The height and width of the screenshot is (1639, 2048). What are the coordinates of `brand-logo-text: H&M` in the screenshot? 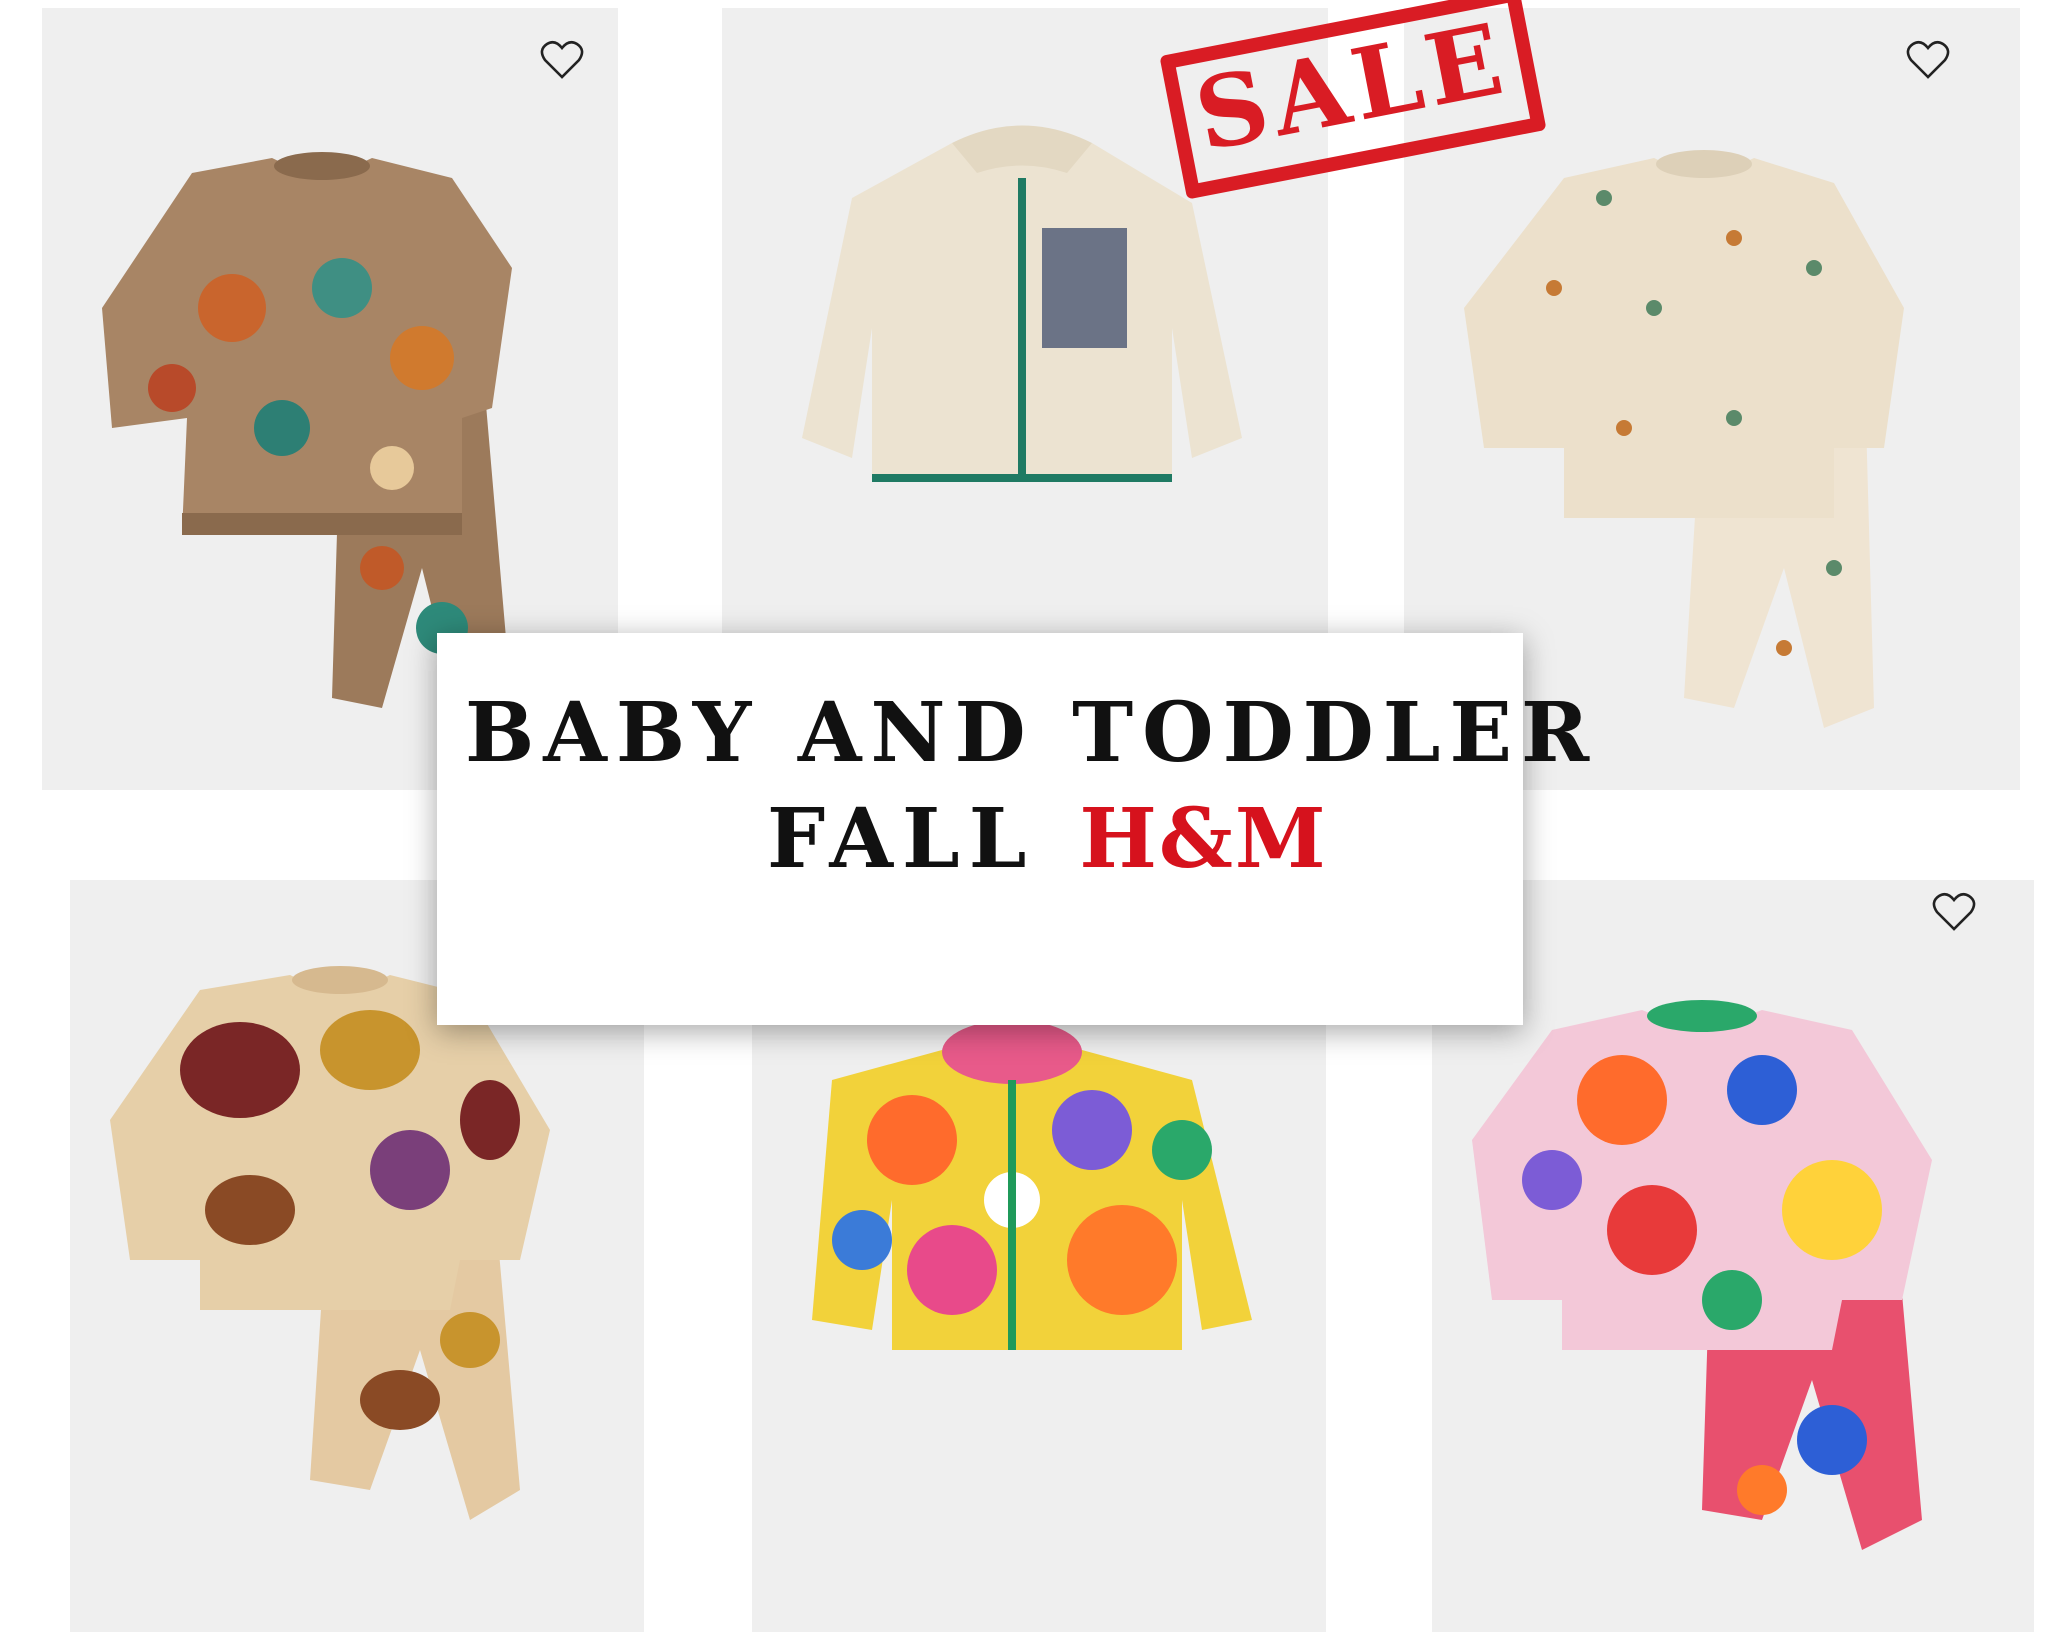 It's located at (1203, 839).